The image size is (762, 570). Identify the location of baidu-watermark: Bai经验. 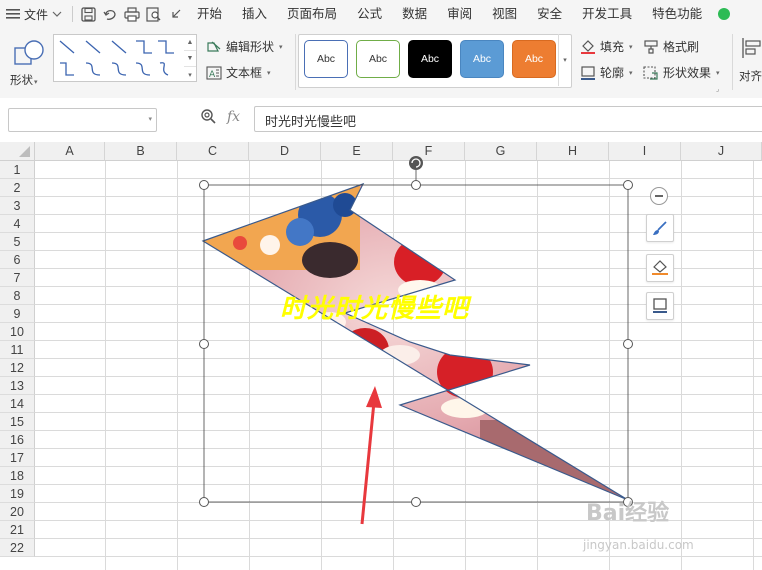
(628, 513).